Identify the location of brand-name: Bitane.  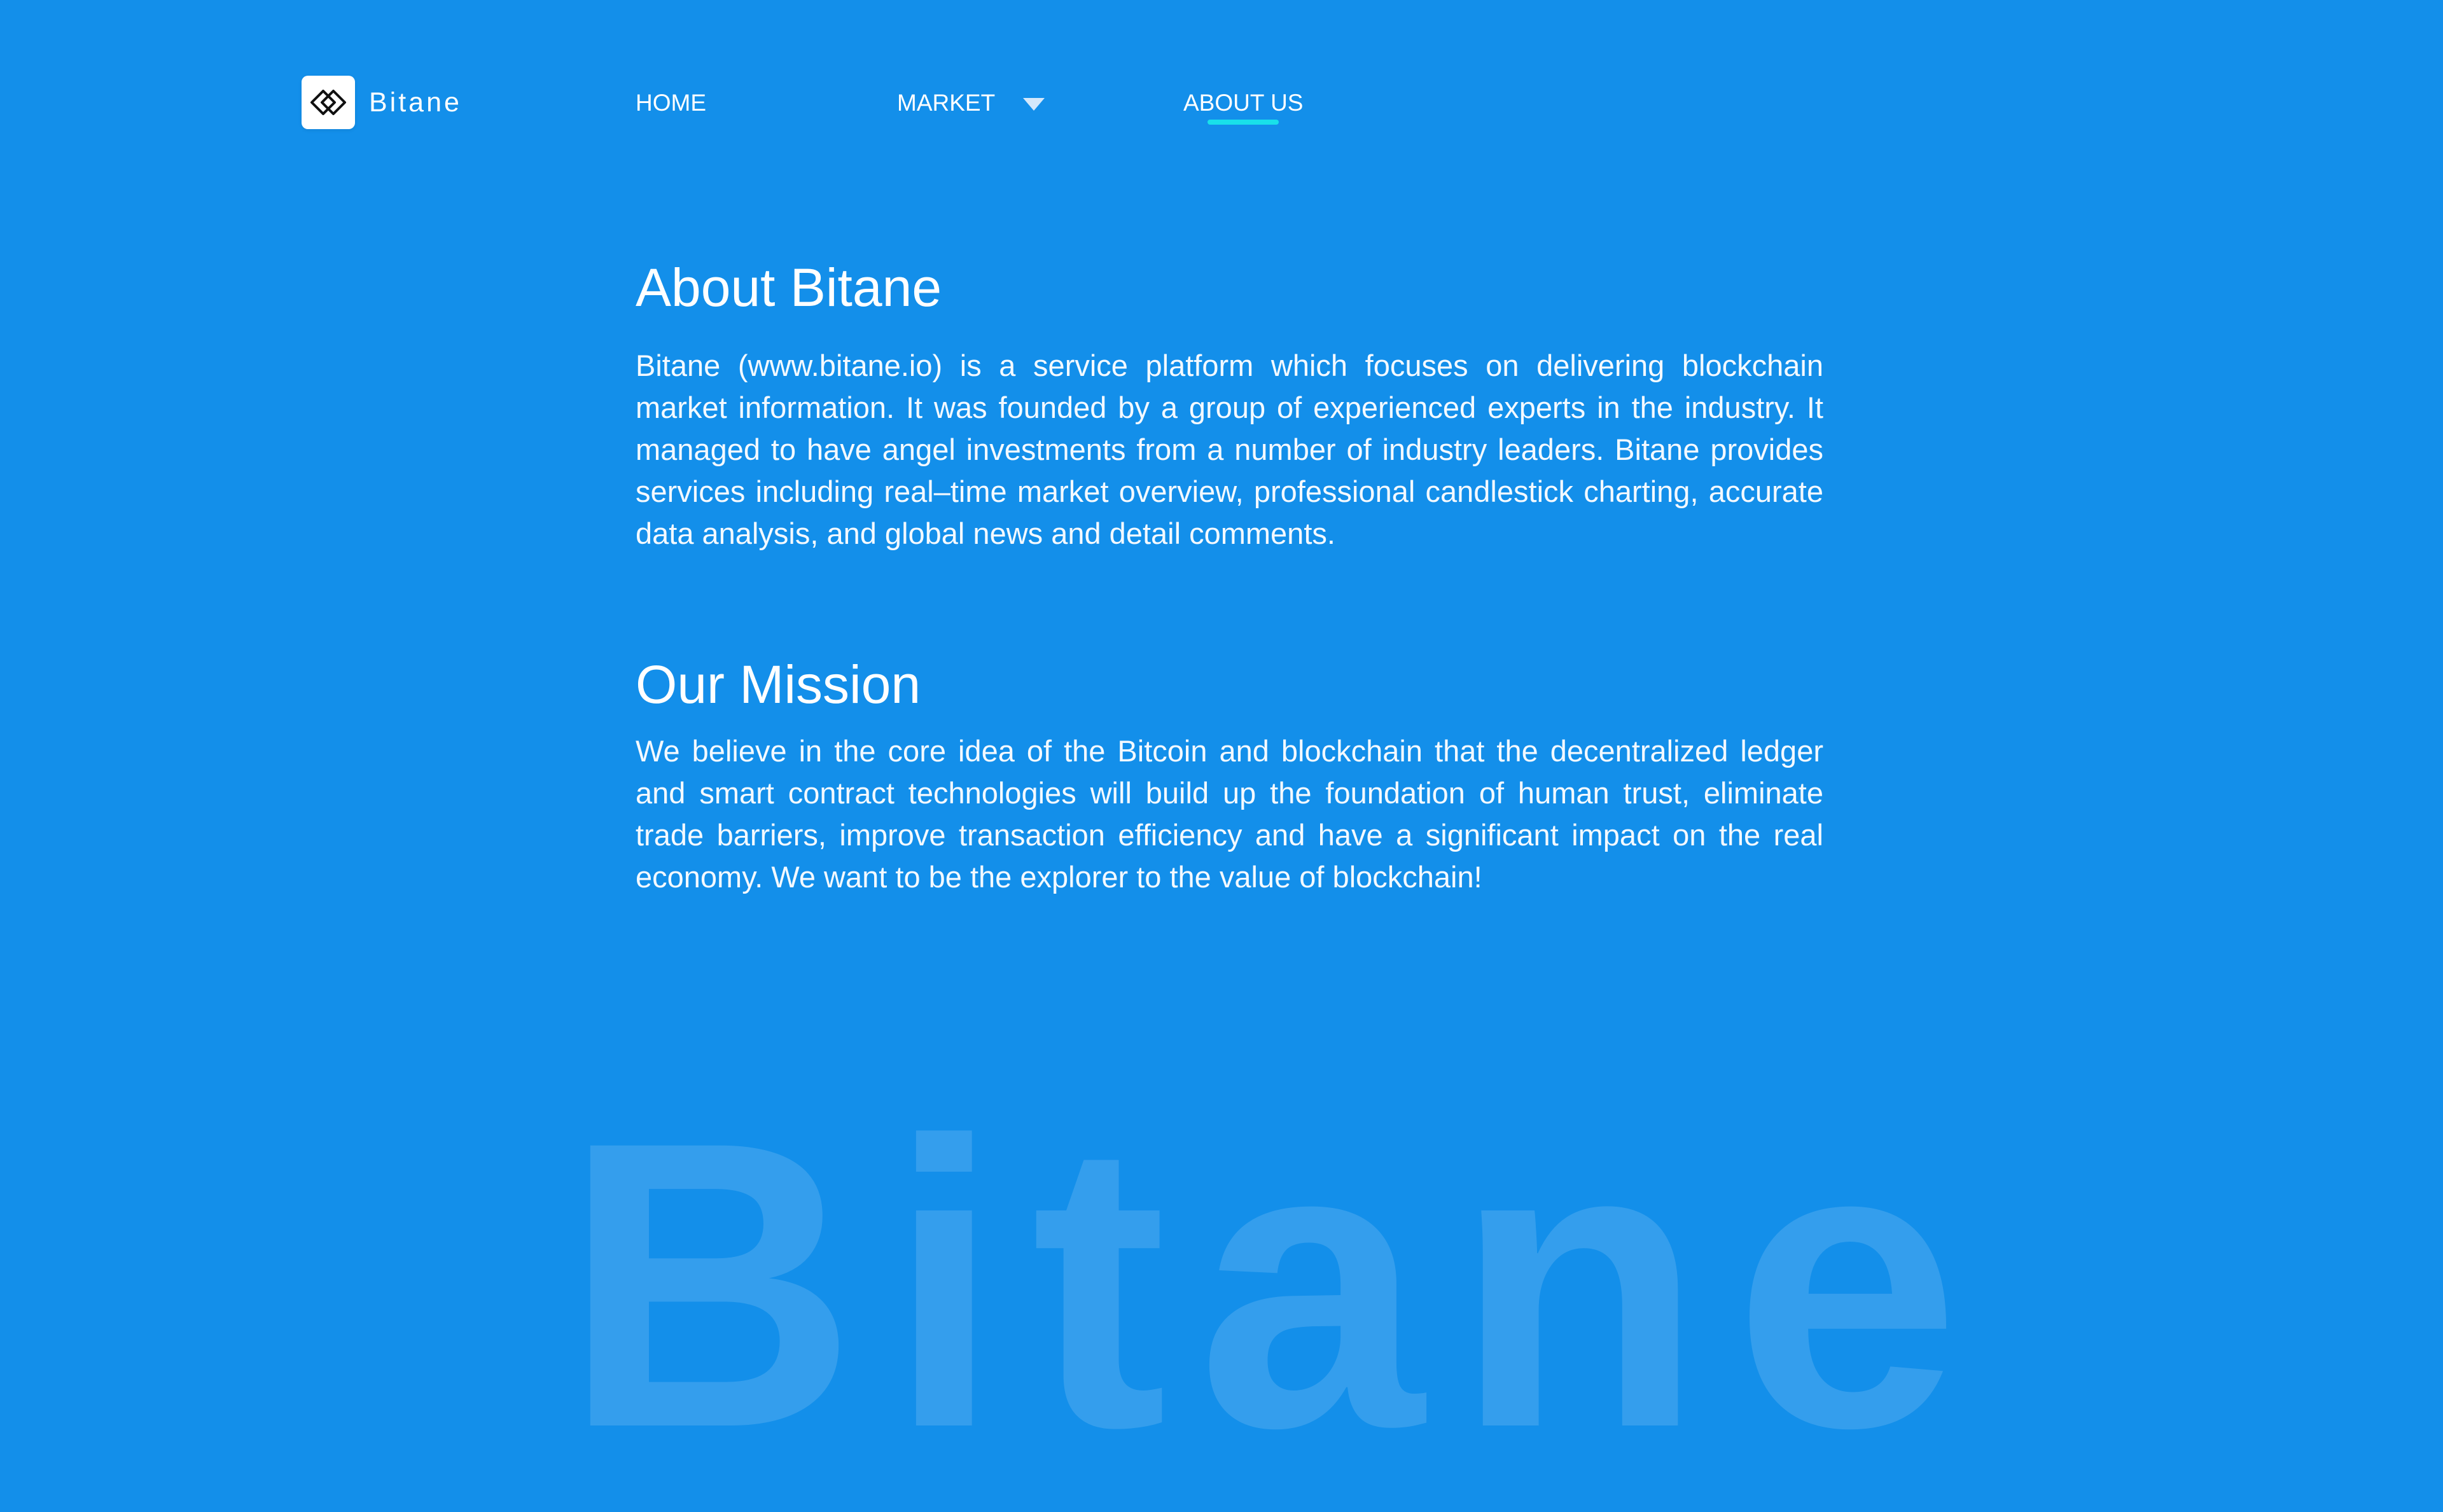
(416, 102).